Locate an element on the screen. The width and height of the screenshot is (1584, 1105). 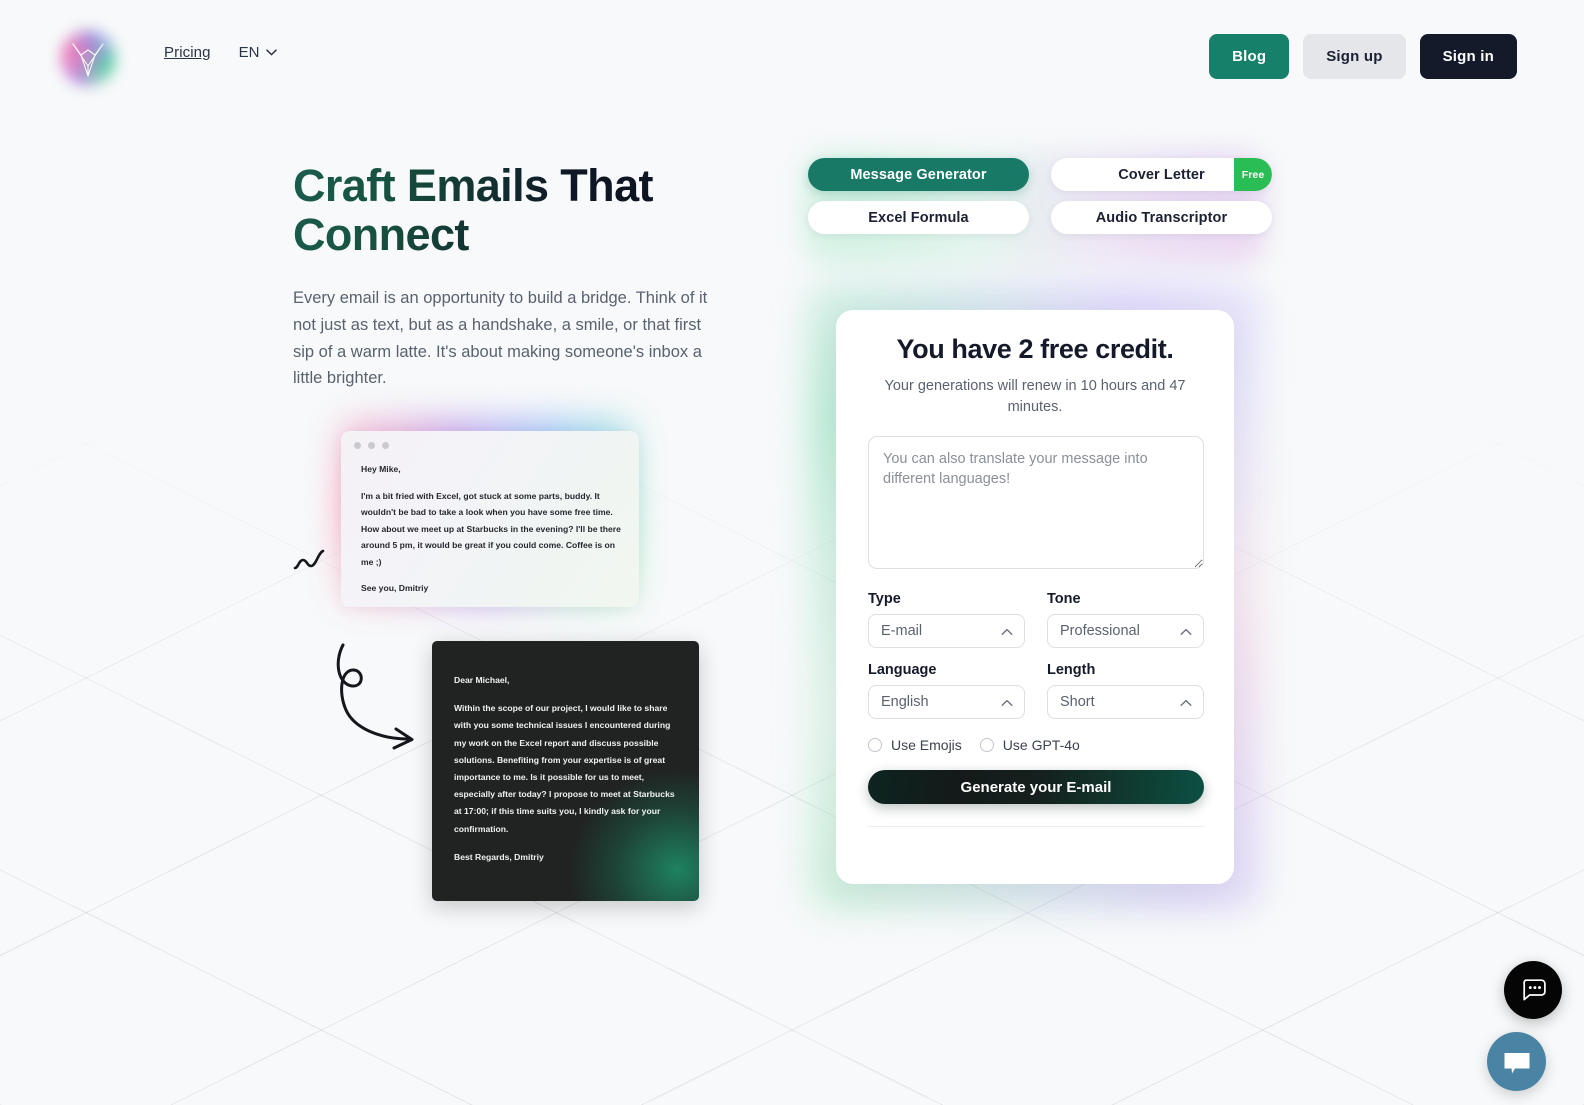
length-select: Short is located at coordinates (1125, 702).